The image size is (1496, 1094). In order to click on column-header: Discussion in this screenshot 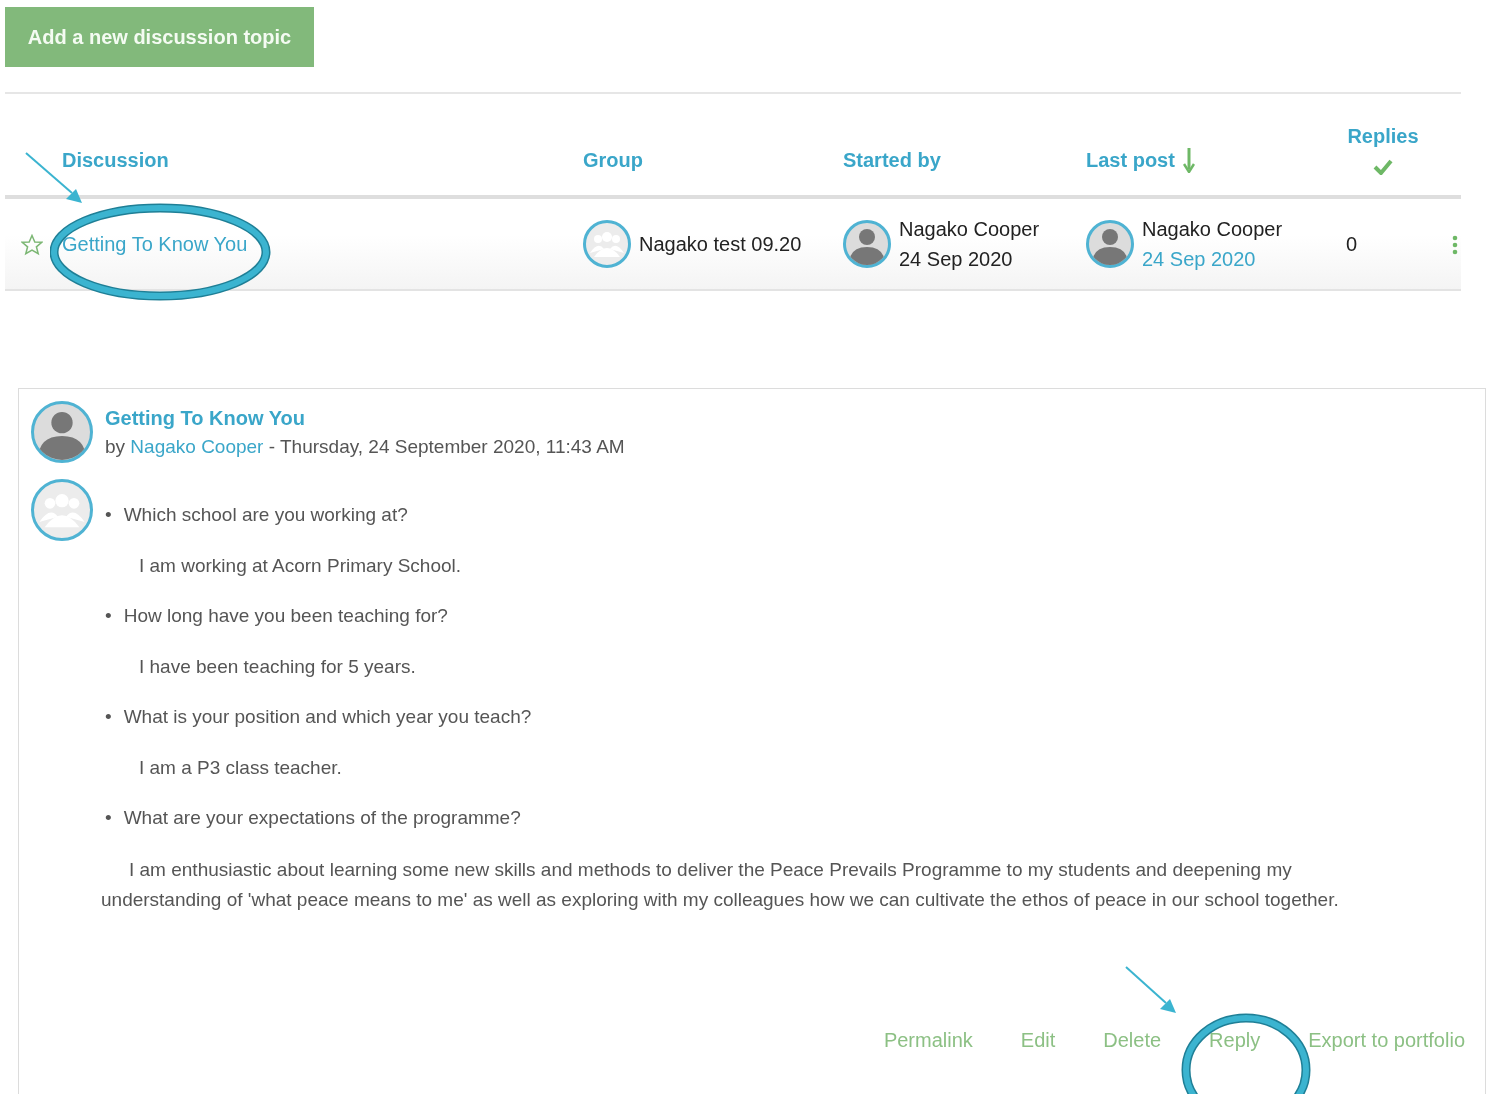, I will do `click(115, 160)`.